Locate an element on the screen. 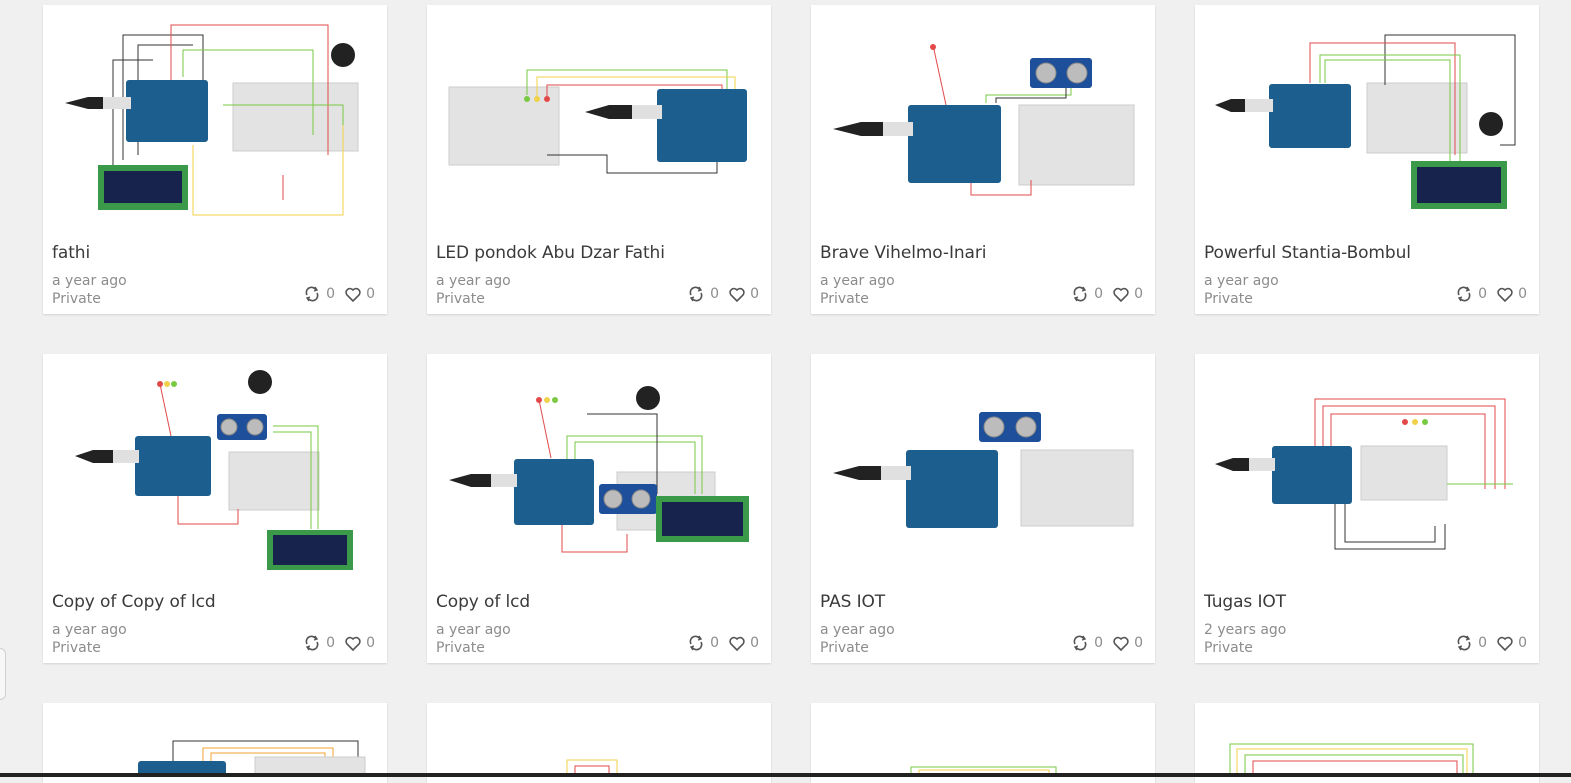  bottom-edge is located at coordinates (785, 775).